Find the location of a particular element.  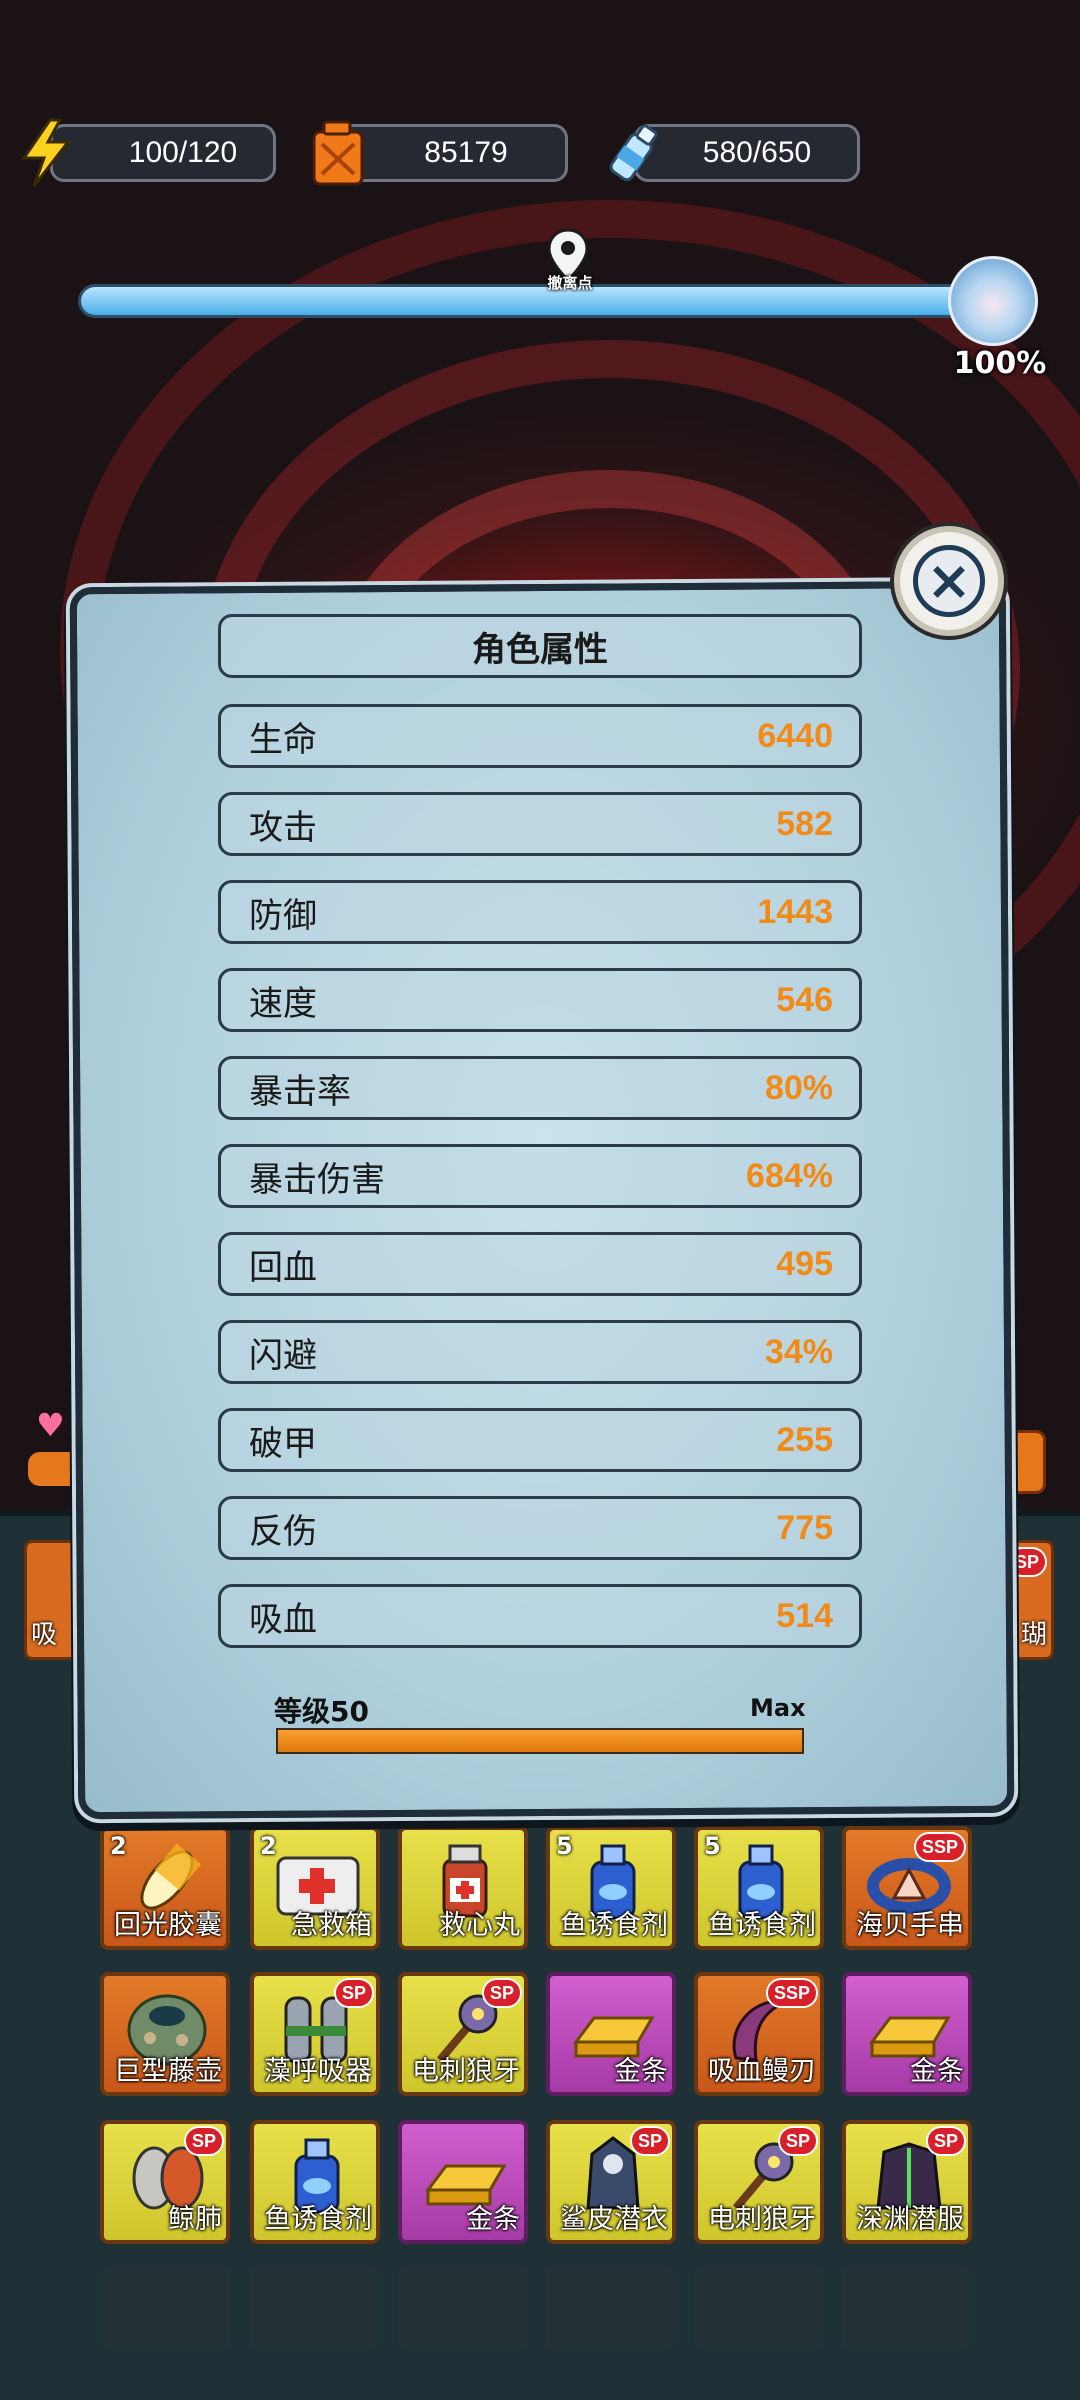

stat-value: 582 is located at coordinates (804, 823).